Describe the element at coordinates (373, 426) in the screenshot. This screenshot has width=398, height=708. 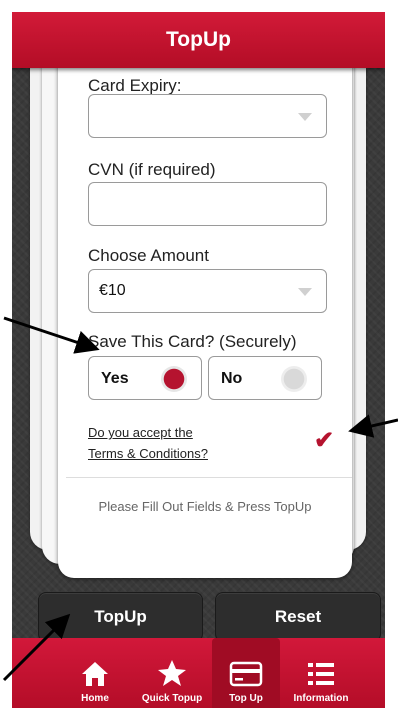
I see `arrow-to-terms-check` at that location.